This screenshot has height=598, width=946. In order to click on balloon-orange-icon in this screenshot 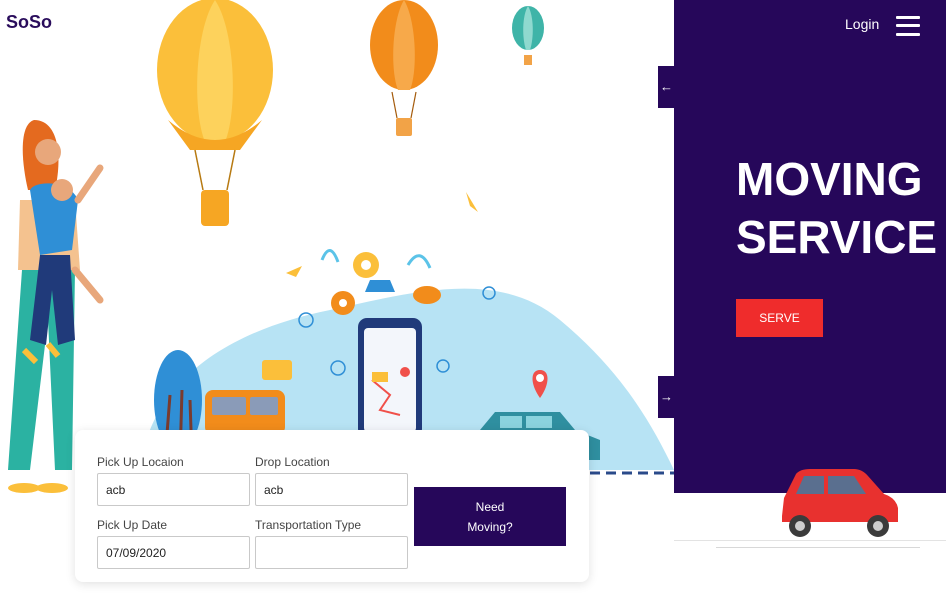, I will do `click(404, 68)`.